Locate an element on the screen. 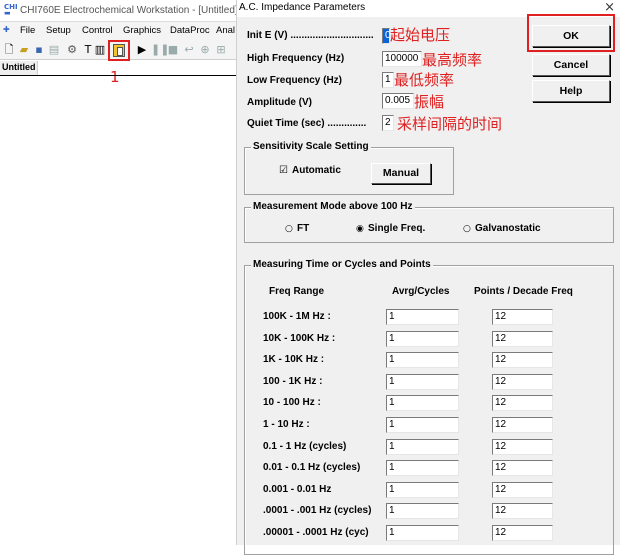  mode-ft-radio: ○ FT is located at coordinates (297, 228).